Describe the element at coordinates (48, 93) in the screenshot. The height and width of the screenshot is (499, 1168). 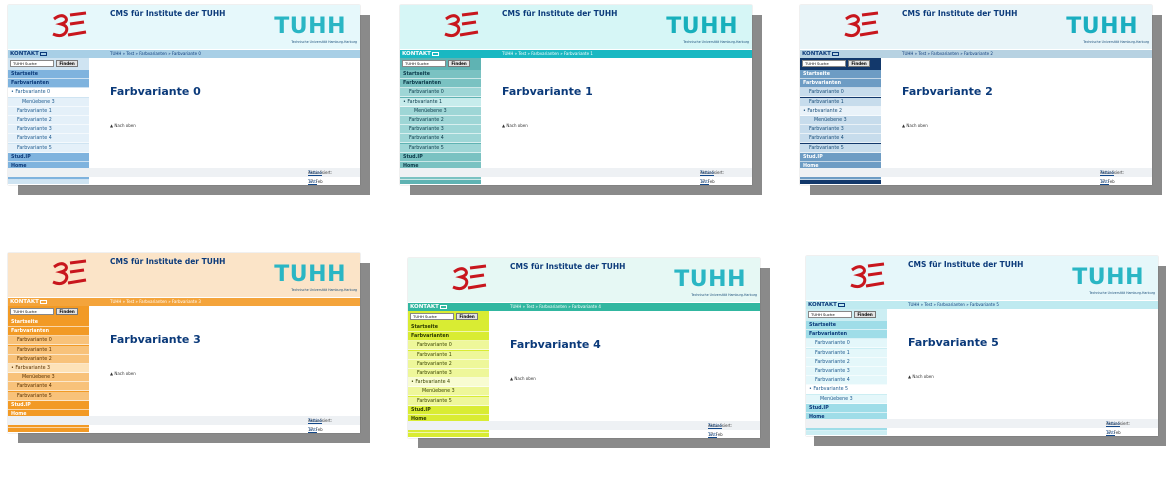
I see `nav-item: • Farbvariante 0` at that location.